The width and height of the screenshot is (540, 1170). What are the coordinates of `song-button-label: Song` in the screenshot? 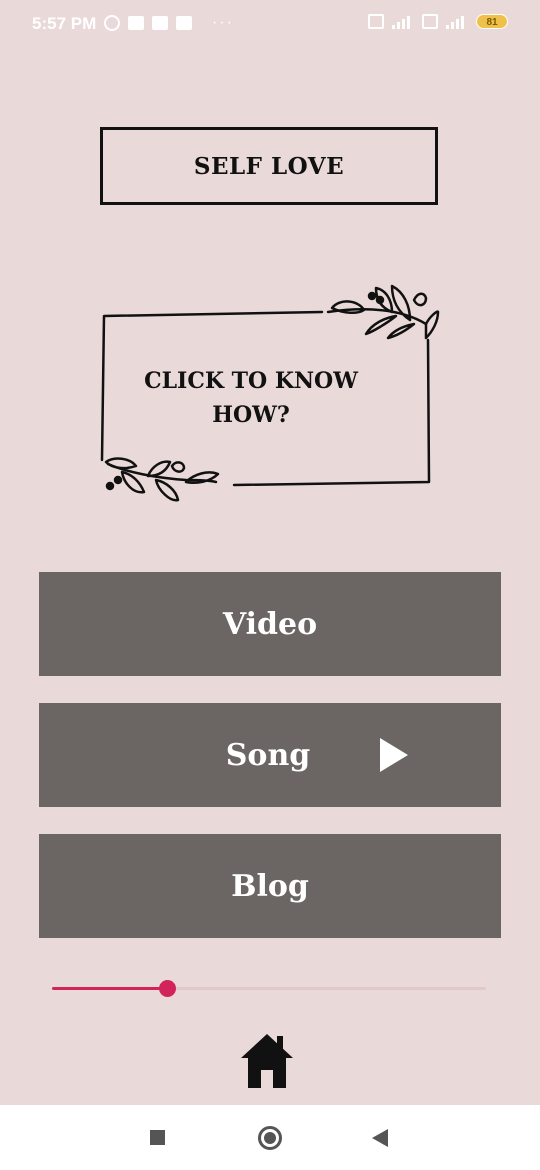 It's located at (268, 755).